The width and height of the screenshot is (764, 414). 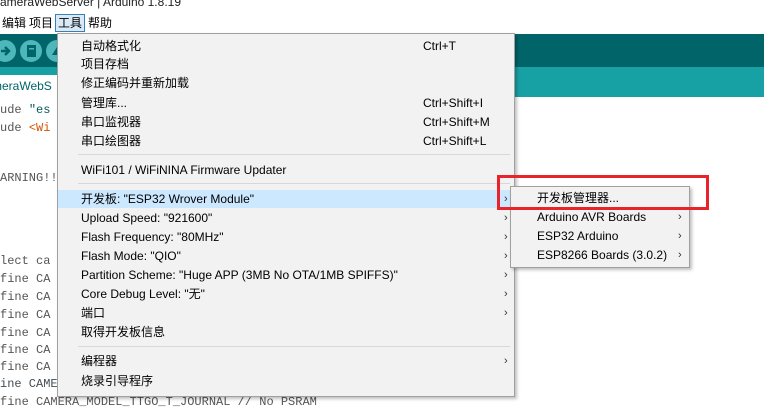 What do you see at coordinates (29, 178) in the screenshot?
I see `code-line: ARNING!!` at bounding box center [29, 178].